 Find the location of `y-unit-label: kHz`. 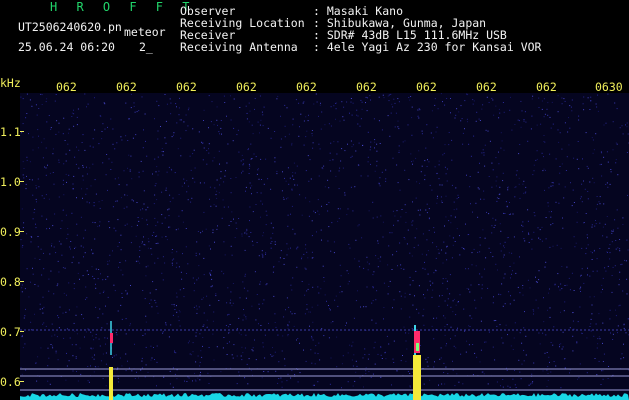

y-unit-label: kHz is located at coordinates (10, 83).